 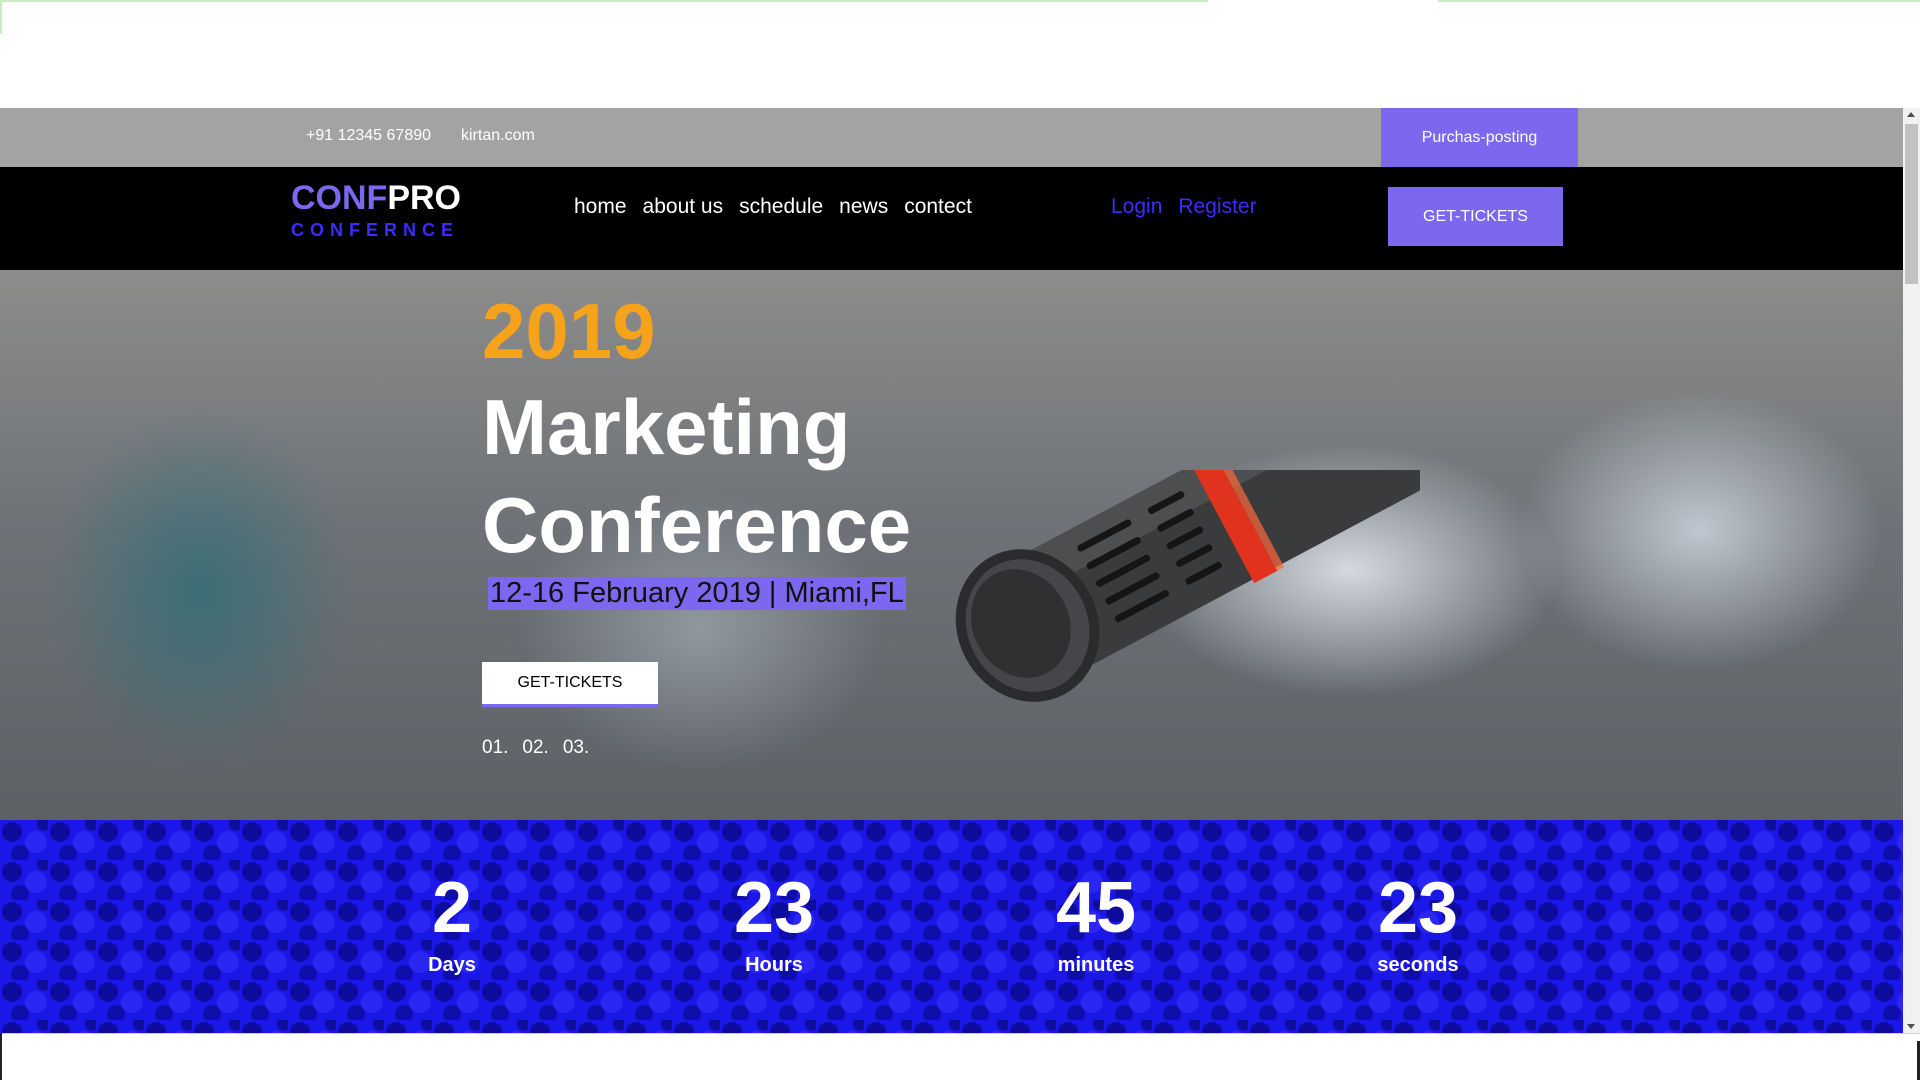 What do you see at coordinates (1479, 137) in the screenshot?
I see `purchase-posting-button: Purchas-posting` at bounding box center [1479, 137].